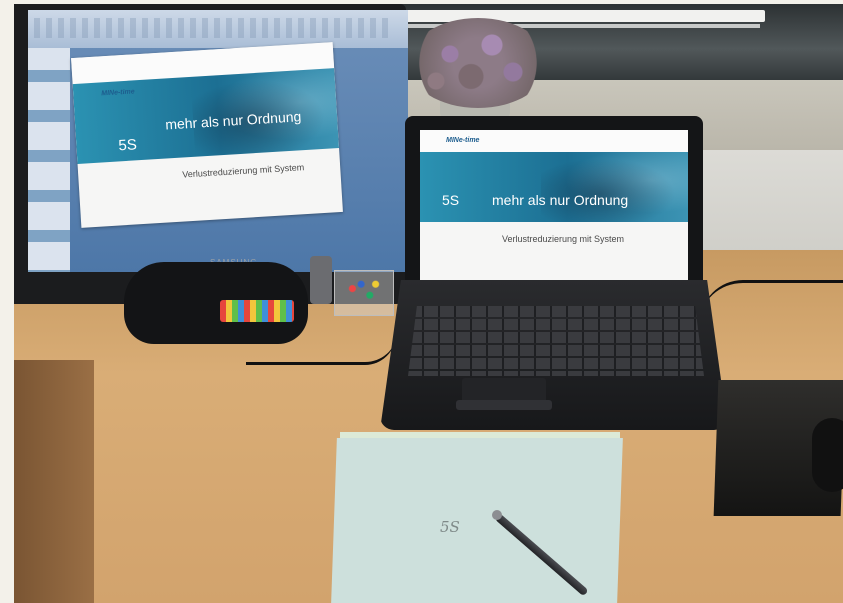 This screenshot has height=603, width=843. I want to click on slide-thumbnails, so click(49, 160).